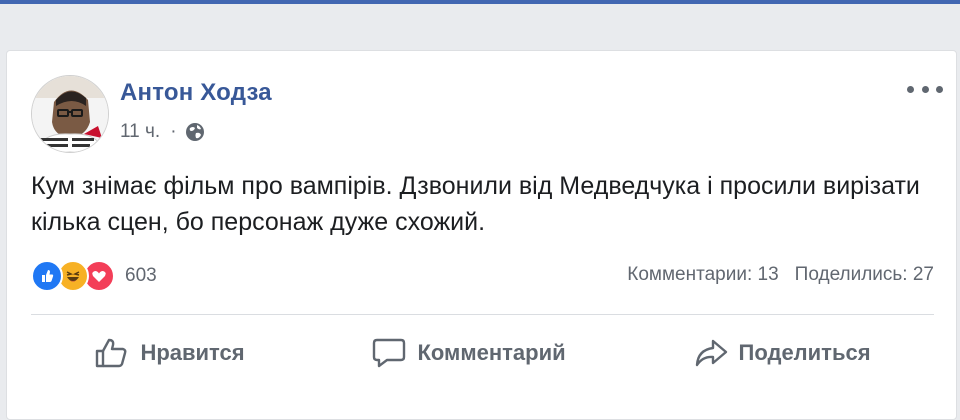 The height and width of the screenshot is (420, 960). I want to click on comment-label: Комментарий, so click(491, 352).